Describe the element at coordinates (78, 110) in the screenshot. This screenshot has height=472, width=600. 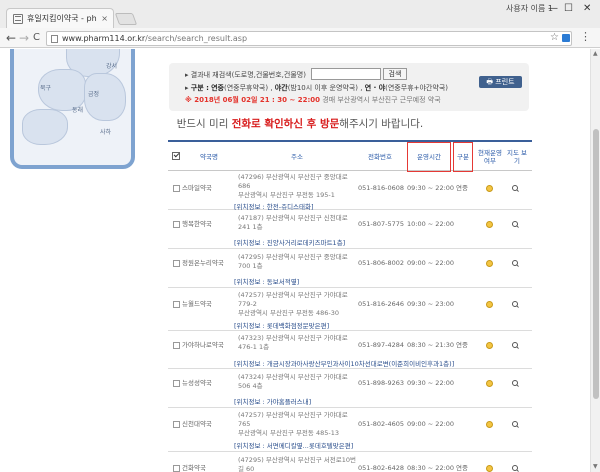
I see `map-label: 동래` at that location.